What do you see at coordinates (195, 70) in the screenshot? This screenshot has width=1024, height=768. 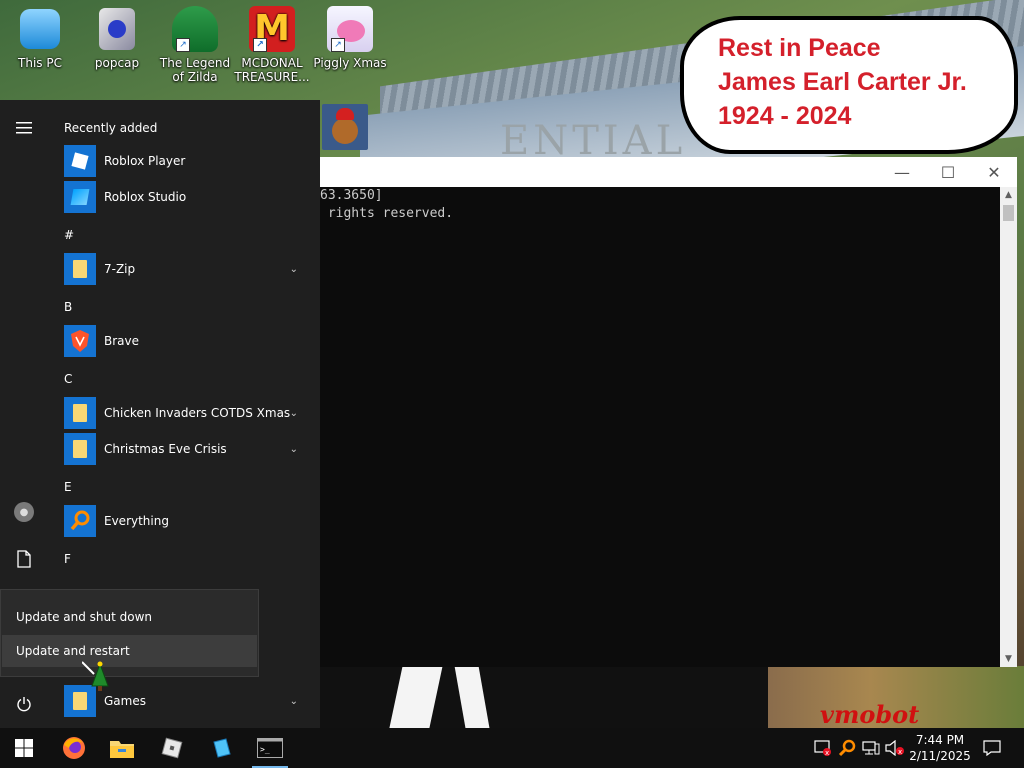 I see `desktop-icon-label: The Legend of Zilda` at bounding box center [195, 70].